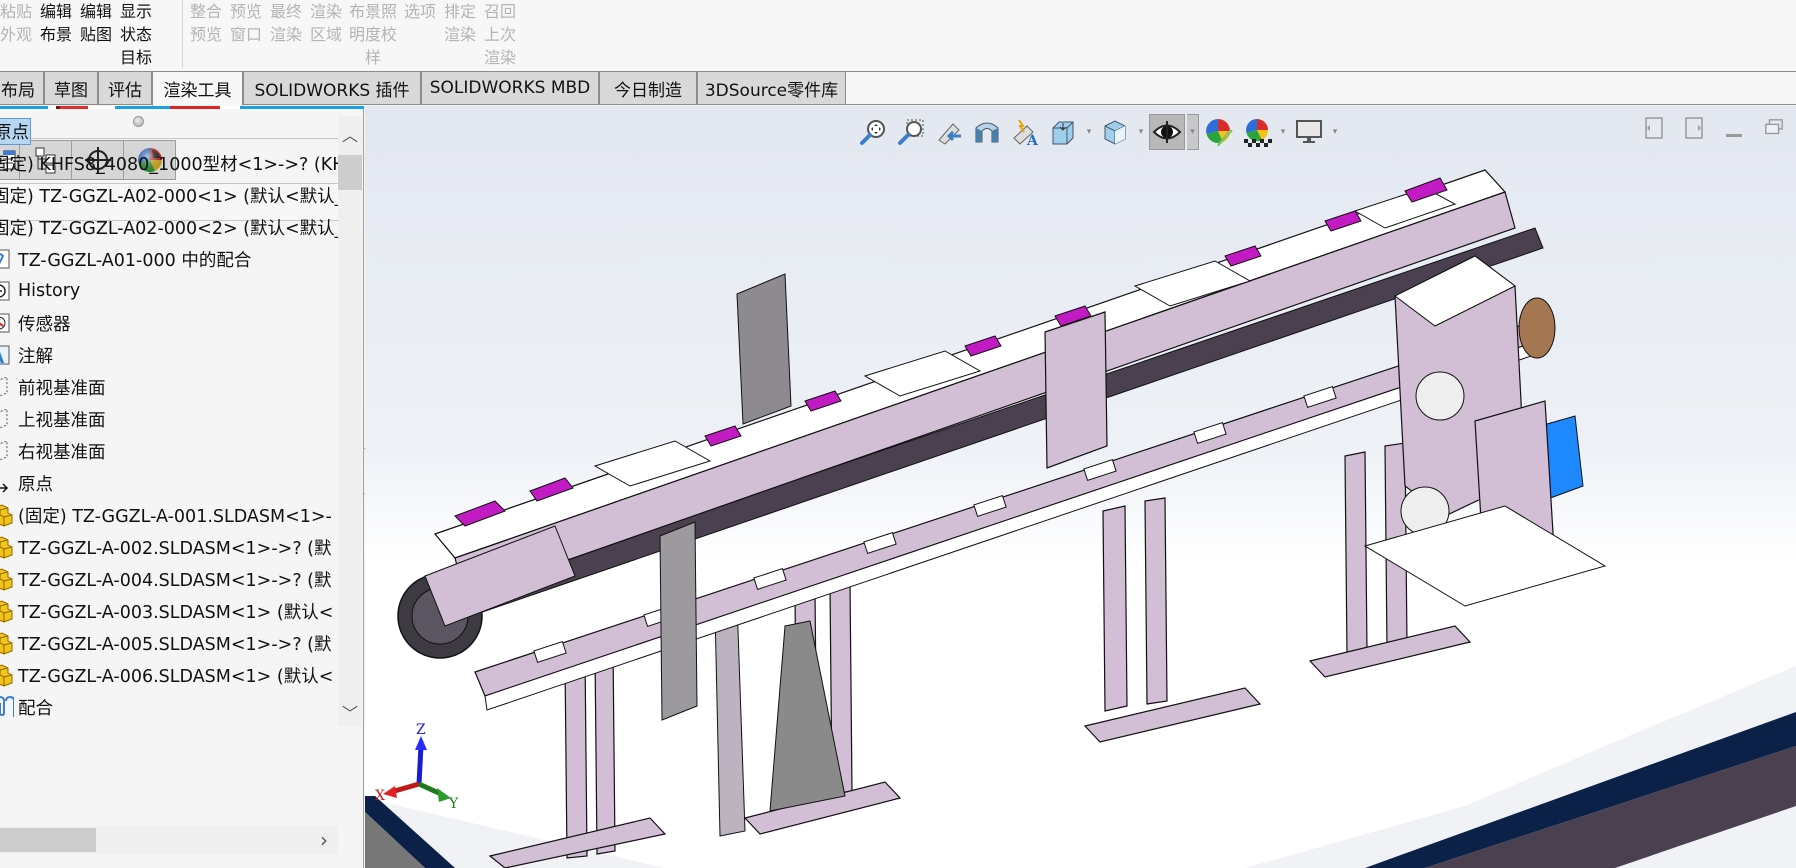 Image resolution: width=1796 pixels, height=868 pixels. Describe the element at coordinates (1141, 132) in the screenshot. I see `display-style-dropdown: ▾` at that location.